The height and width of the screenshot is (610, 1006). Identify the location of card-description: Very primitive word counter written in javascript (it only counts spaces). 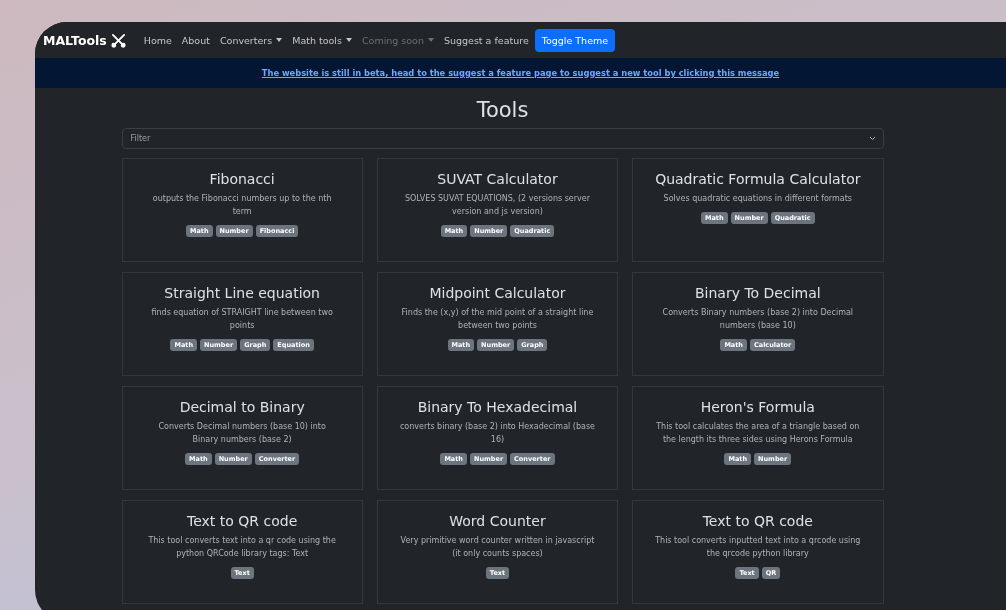
(497, 547).